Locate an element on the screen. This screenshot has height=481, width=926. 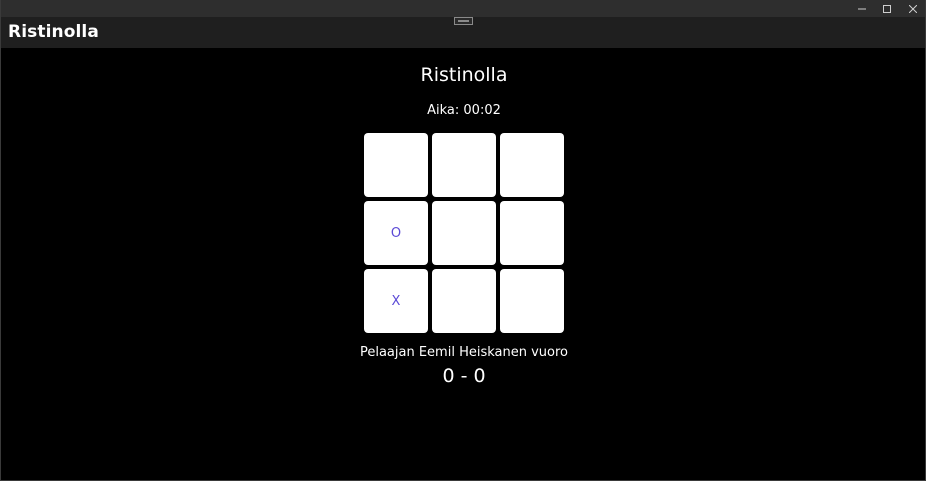
close-icon is located at coordinates (913, 8).